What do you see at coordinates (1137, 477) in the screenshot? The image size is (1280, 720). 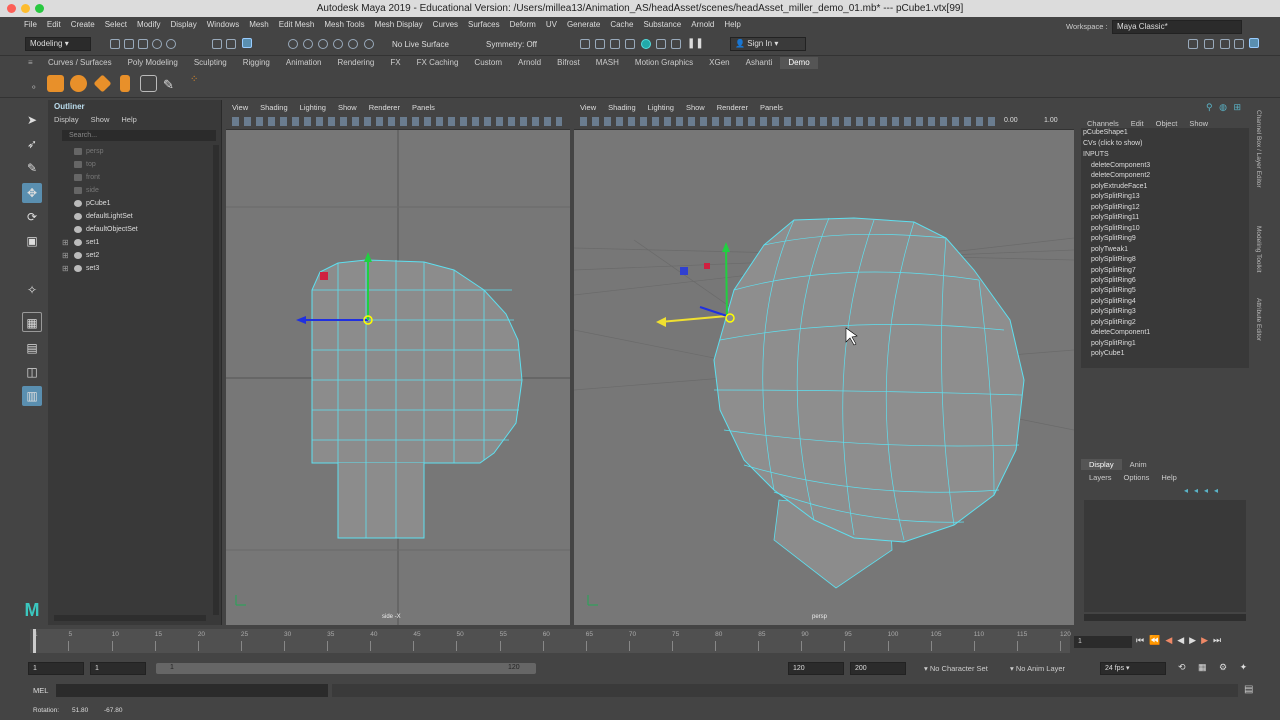 I see `layer-menu-options: Options` at bounding box center [1137, 477].